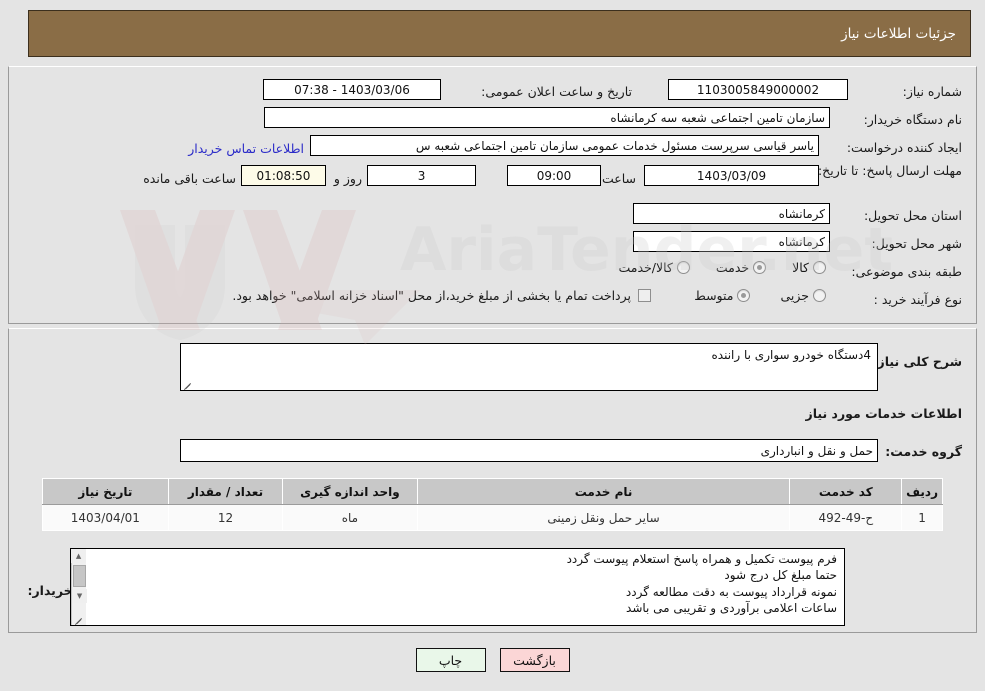 Image resolution: width=985 pixels, height=691 pixels. I want to click on page-header: جزئیات اطلاعات نیاز, so click(499, 33).